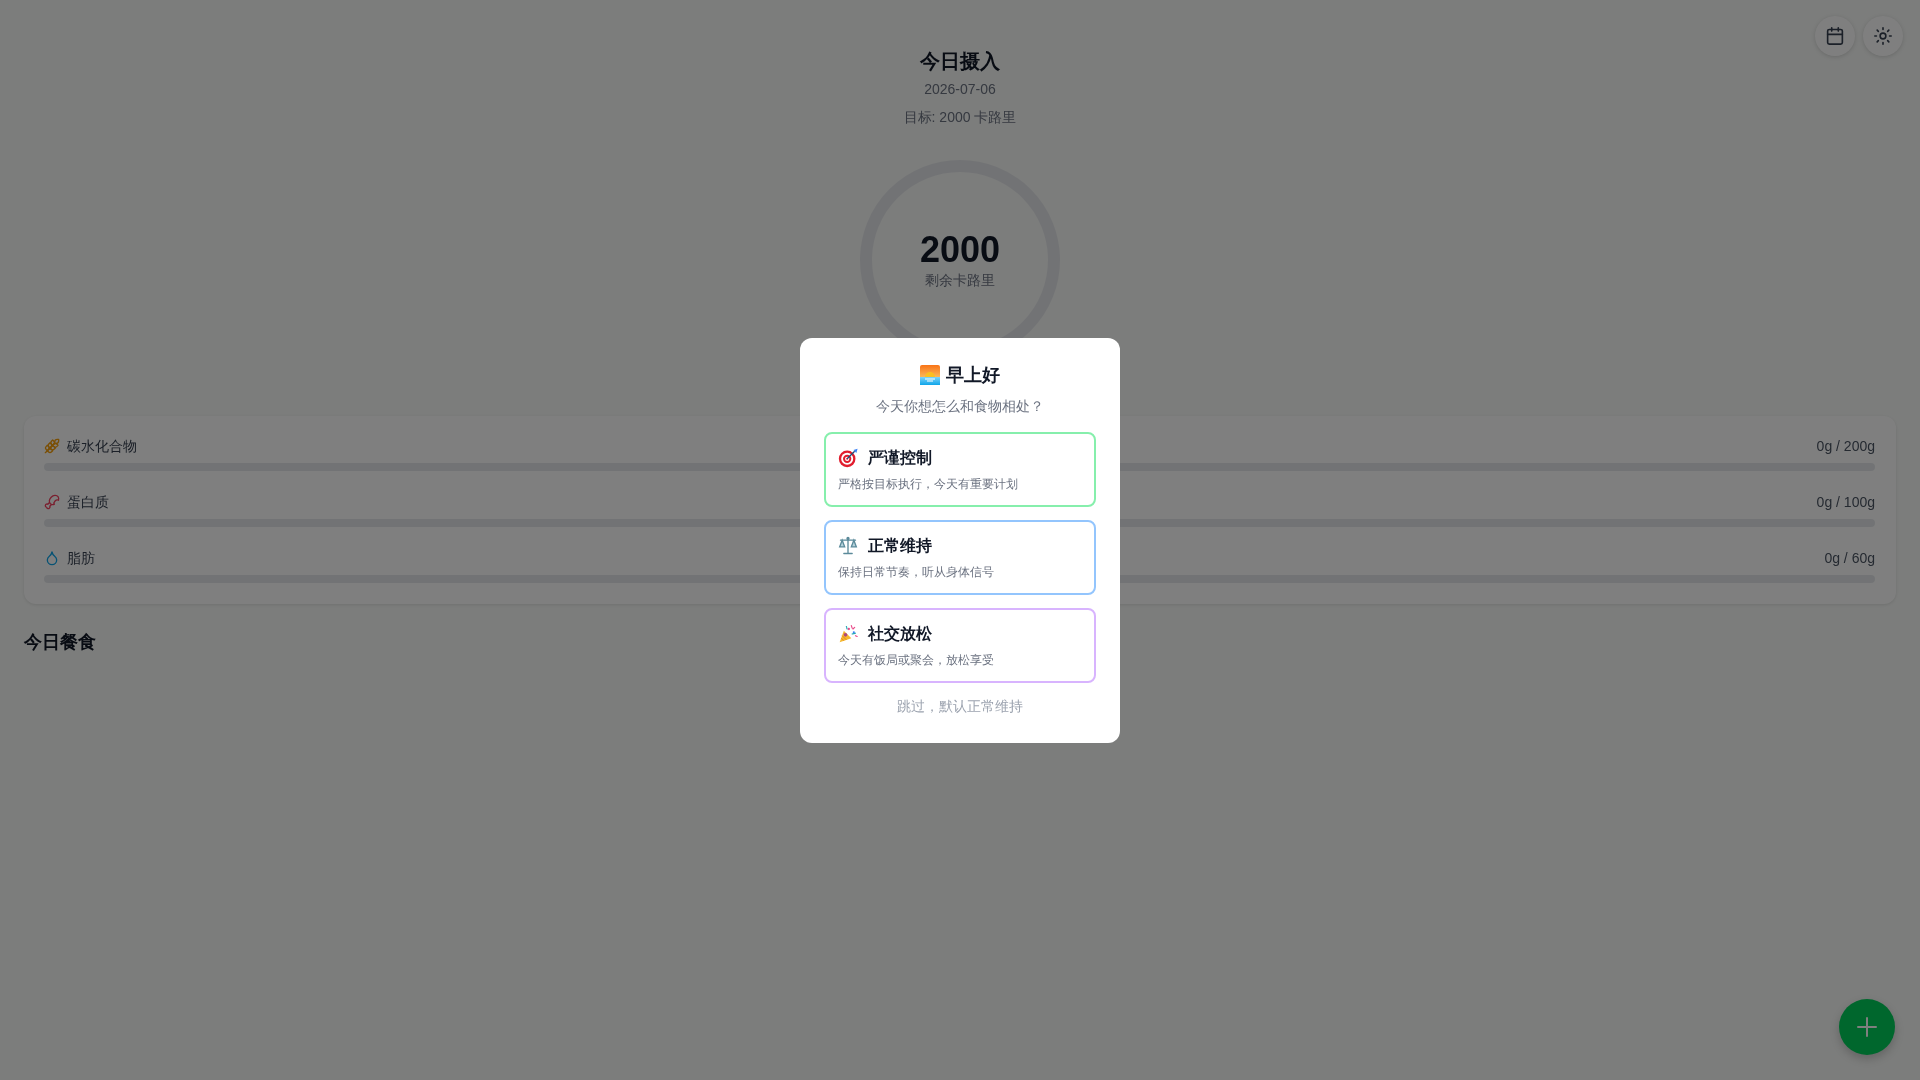  What do you see at coordinates (1845, 446) in the screenshot?
I see `macro-reading: 0g / 200g` at bounding box center [1845, 446].